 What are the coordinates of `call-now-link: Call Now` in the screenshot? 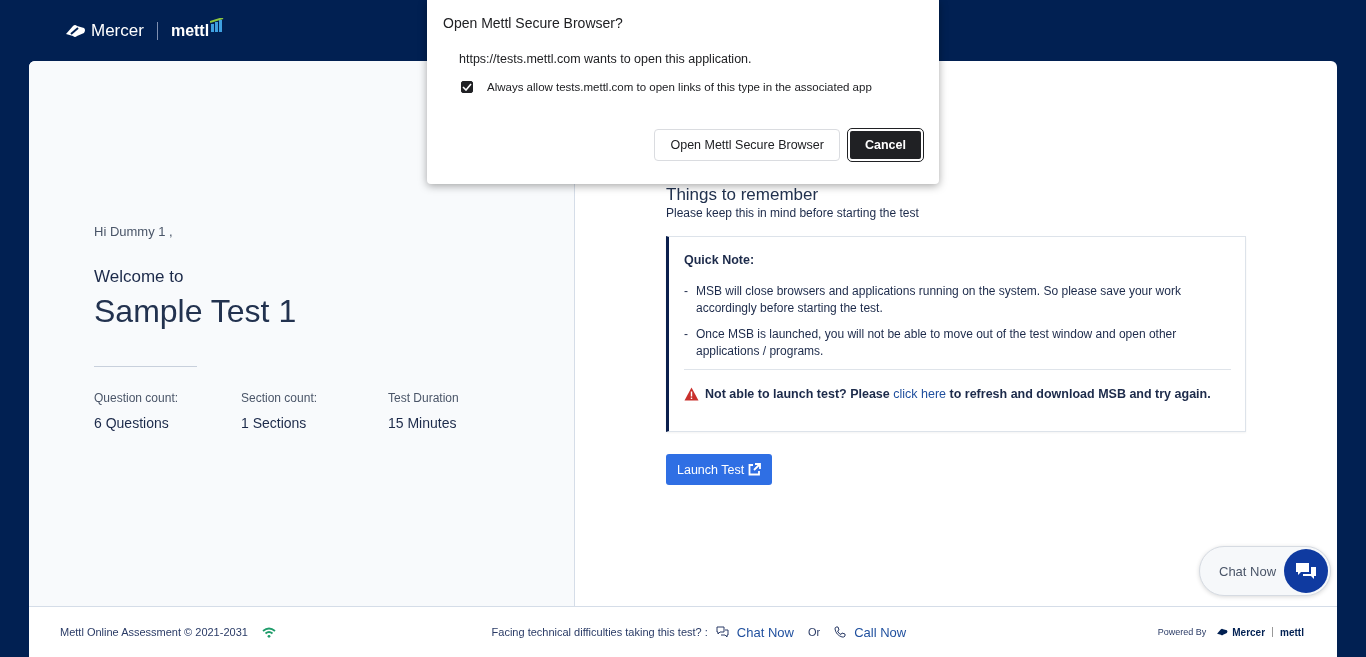 It's located at (880, 632).